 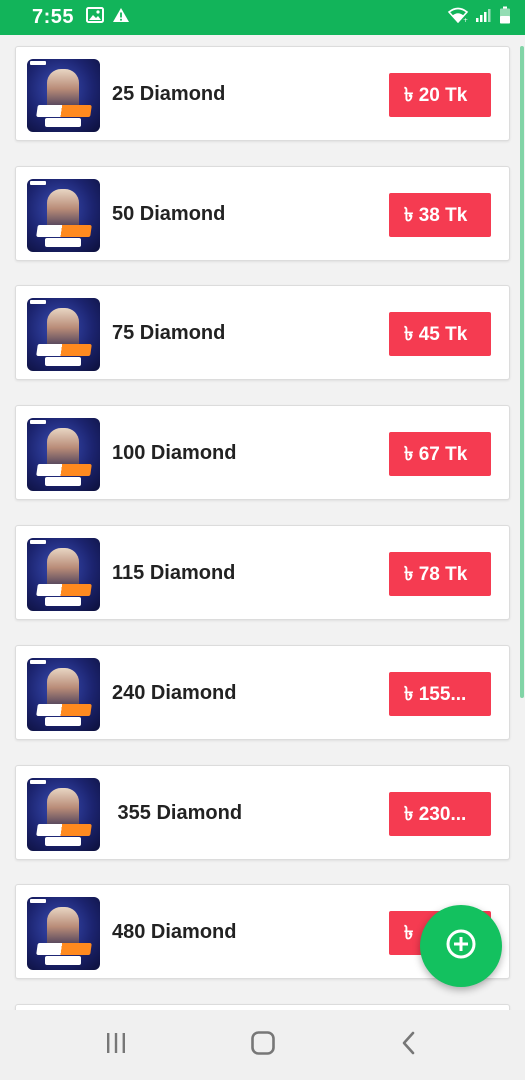 I want to click on price-button: ৳ 67 Tk, so click(x=440, y=454).